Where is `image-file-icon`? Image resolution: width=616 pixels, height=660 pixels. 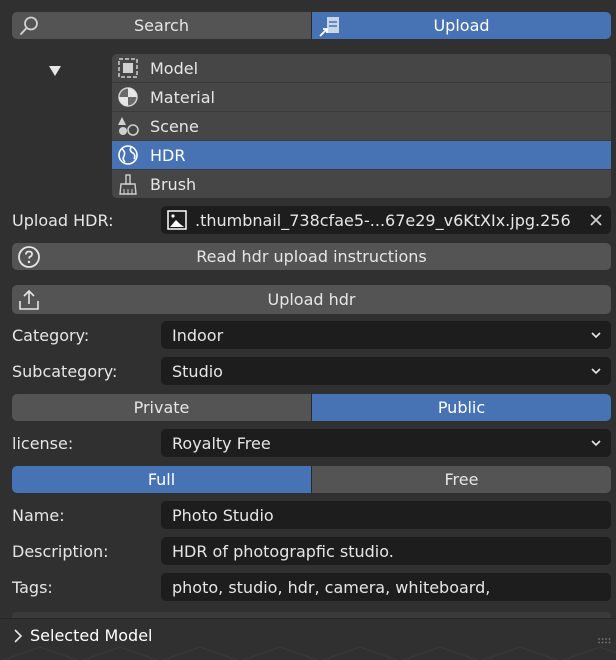
image-file-icon is located at coordinates (177, 220).